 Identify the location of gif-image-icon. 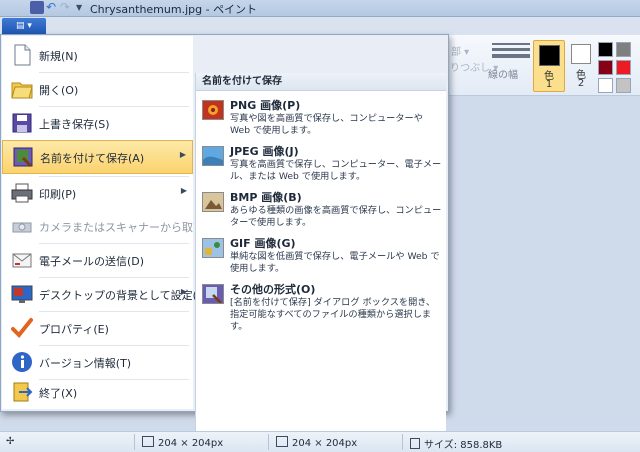
(213, 248).